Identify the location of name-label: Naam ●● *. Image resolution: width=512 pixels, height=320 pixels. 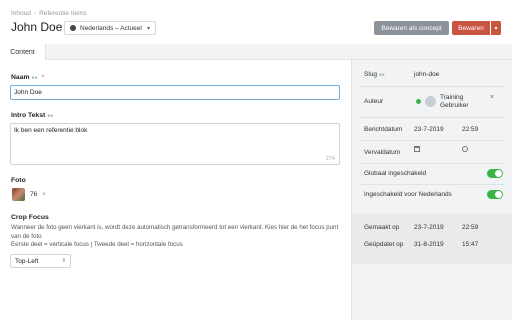
(27, 77).